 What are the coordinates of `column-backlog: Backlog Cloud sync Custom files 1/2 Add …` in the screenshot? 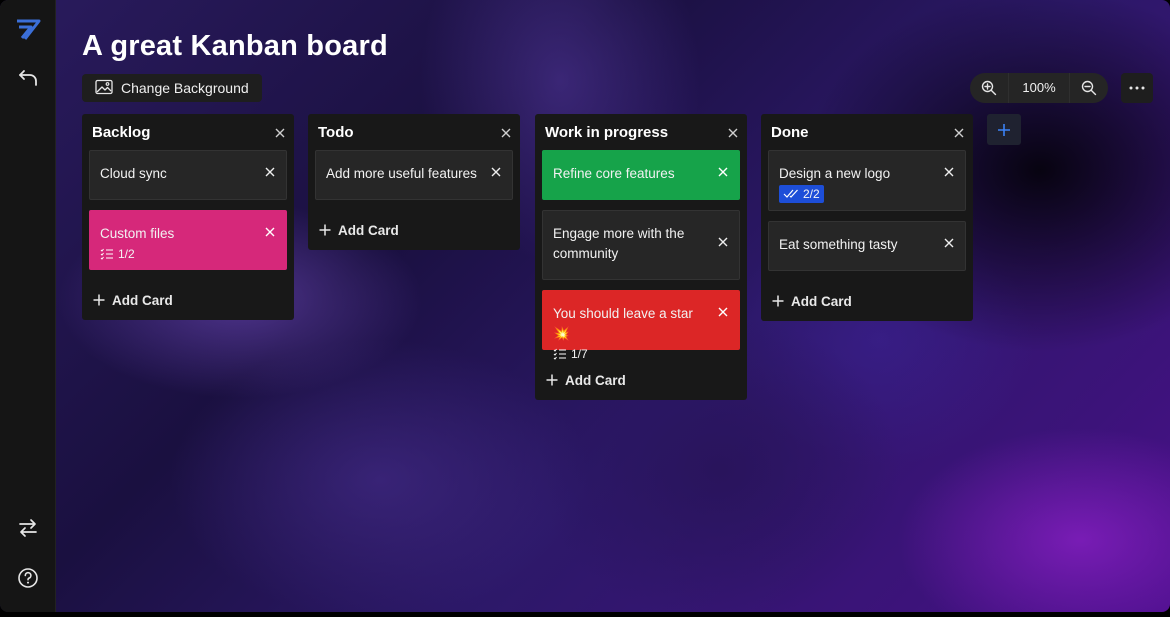 It's located at (188, 217).